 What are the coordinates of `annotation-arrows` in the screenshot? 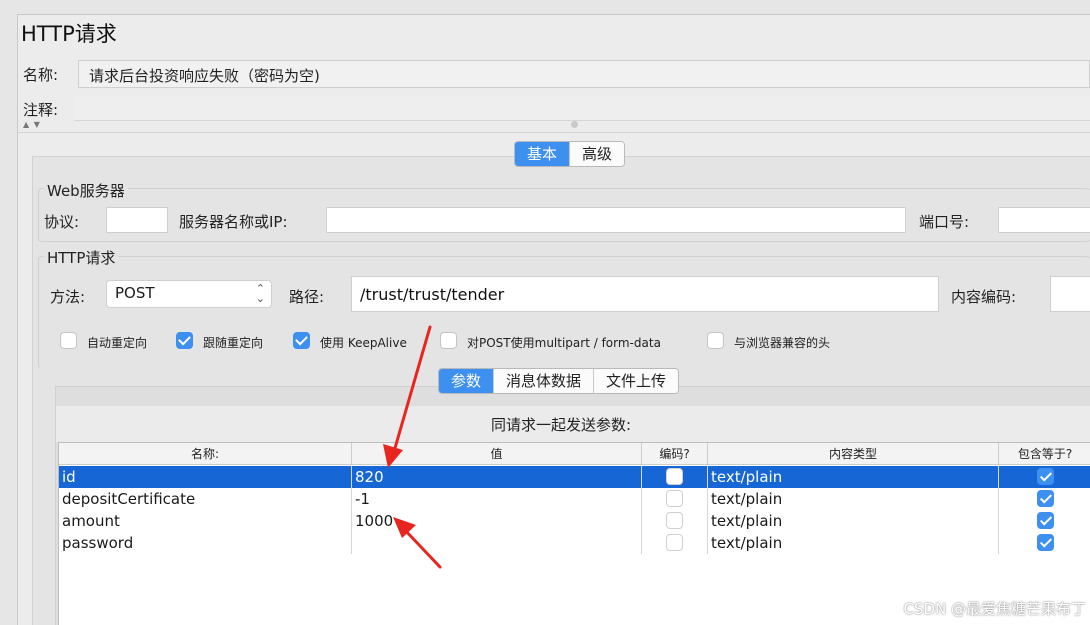 It's located at (412, 447).